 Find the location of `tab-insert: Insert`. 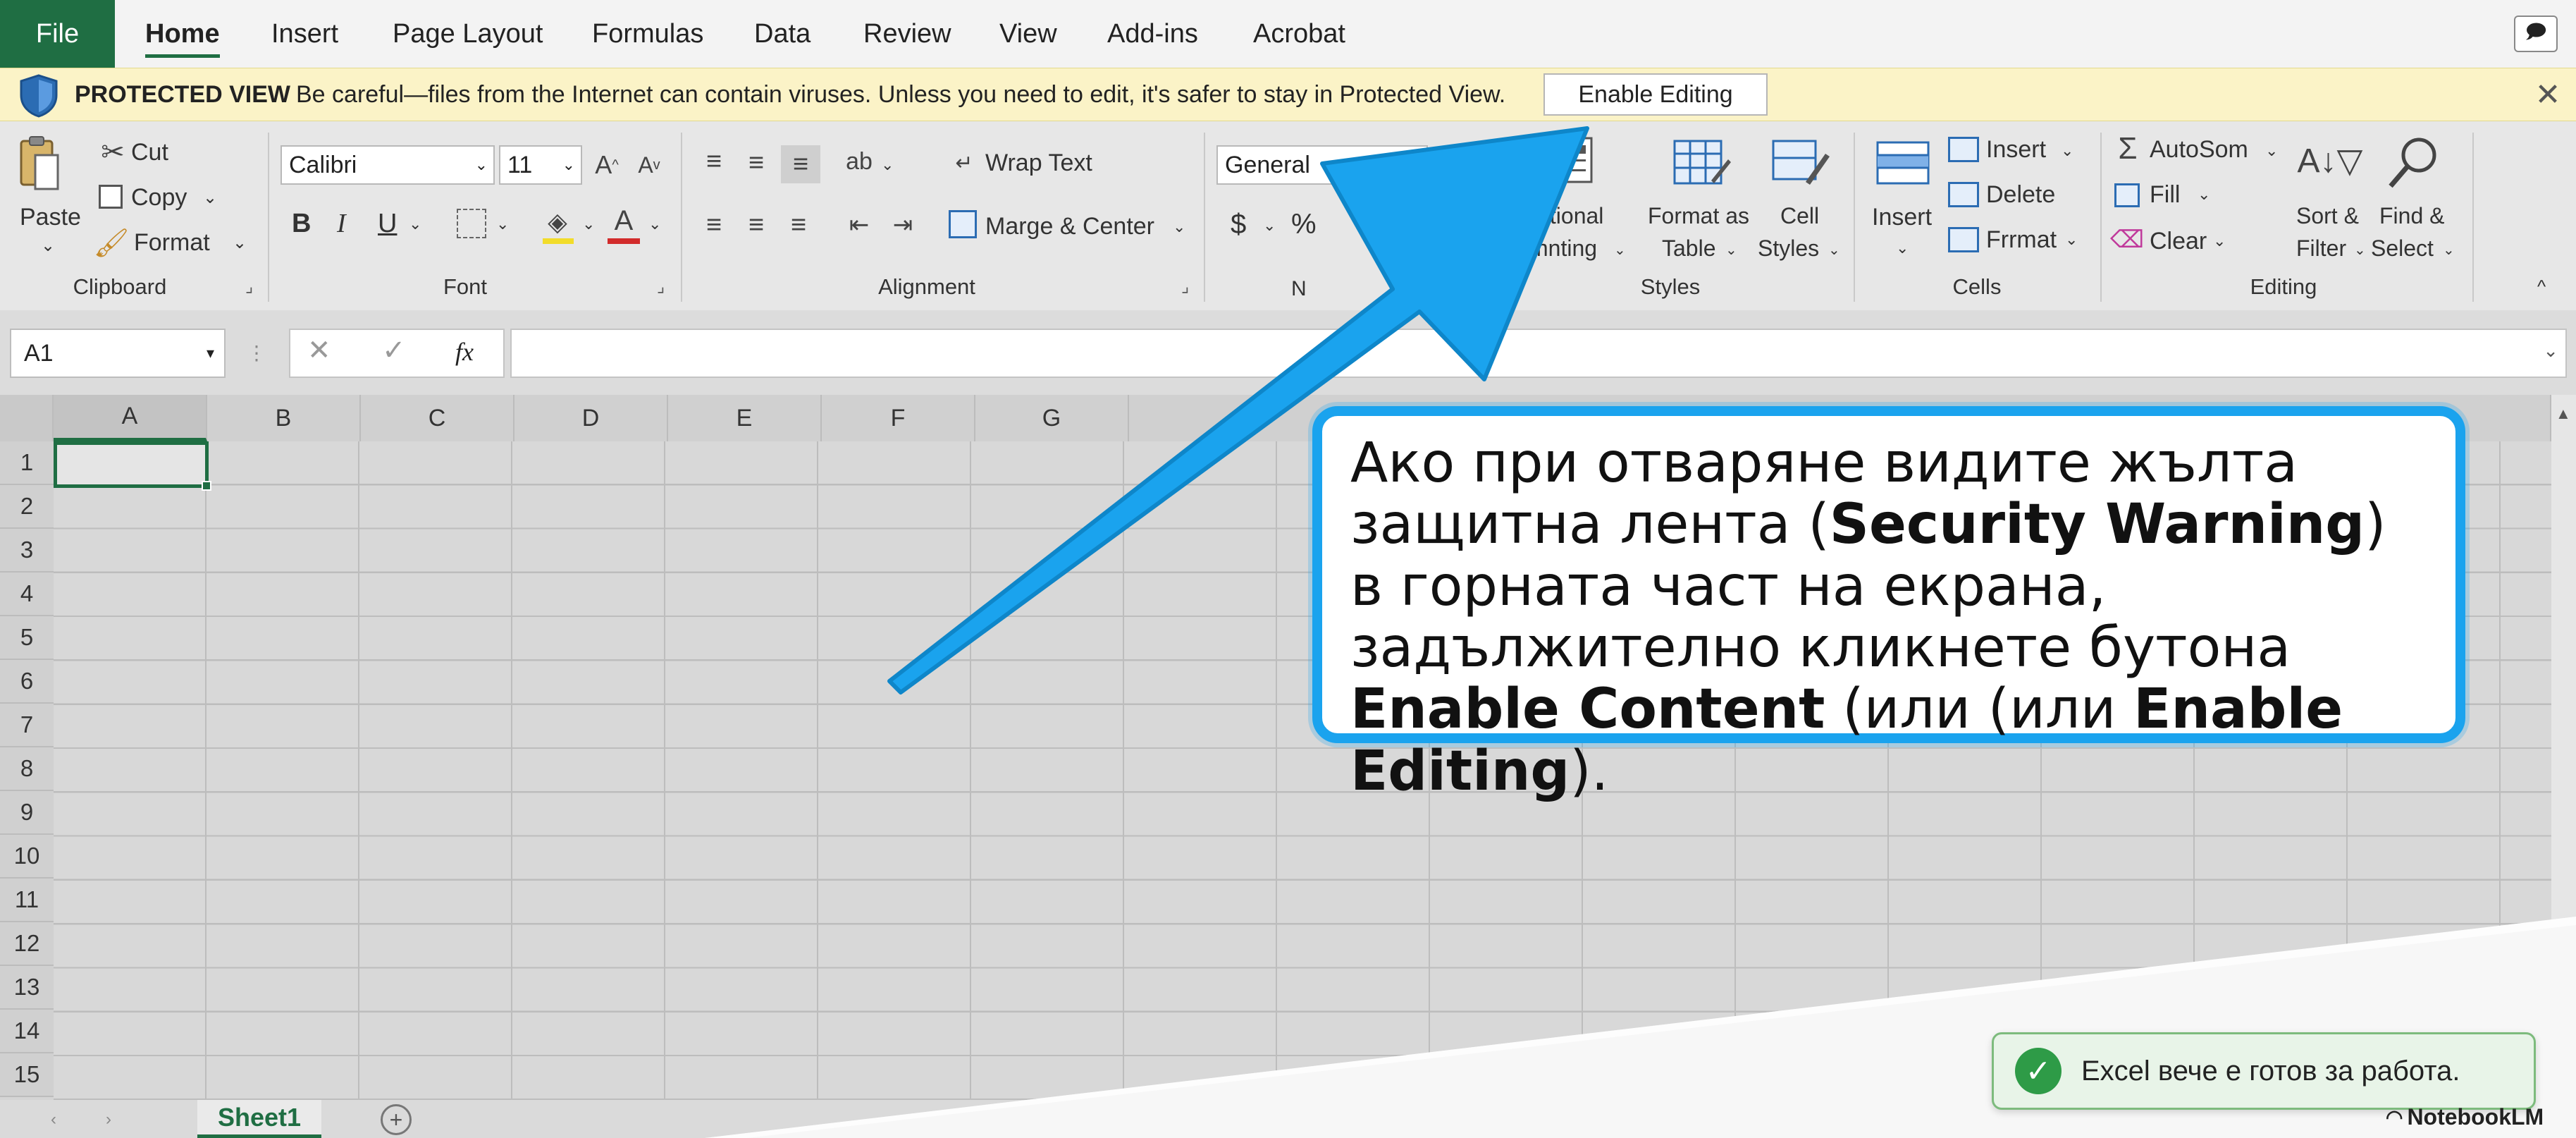

tab-insert: Insert is located at coordinates (304, 34).